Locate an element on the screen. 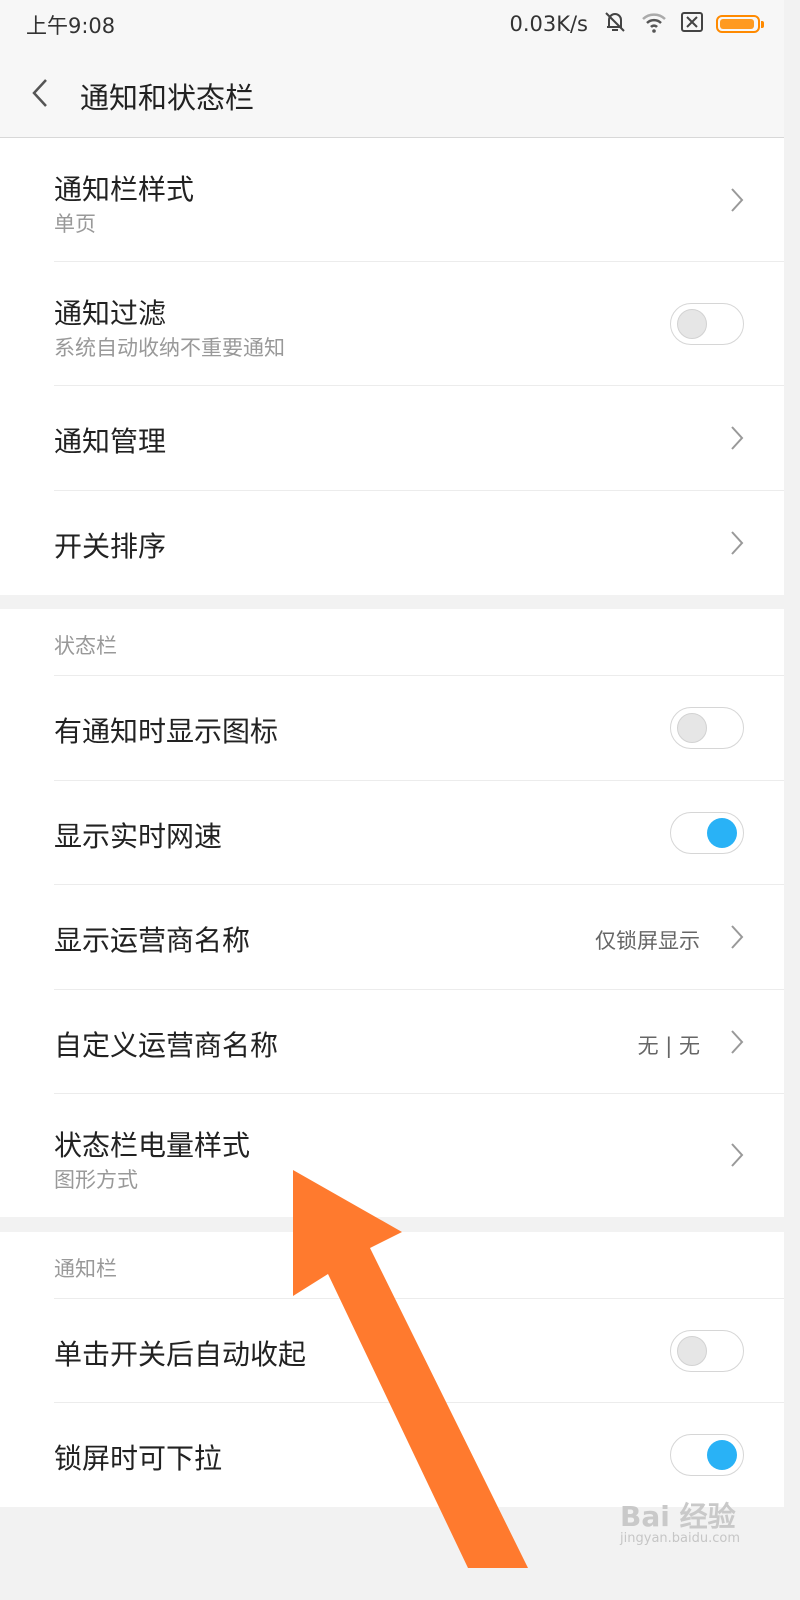  watermark-text: Bai 经验 is located at coordinates (678, 1516).